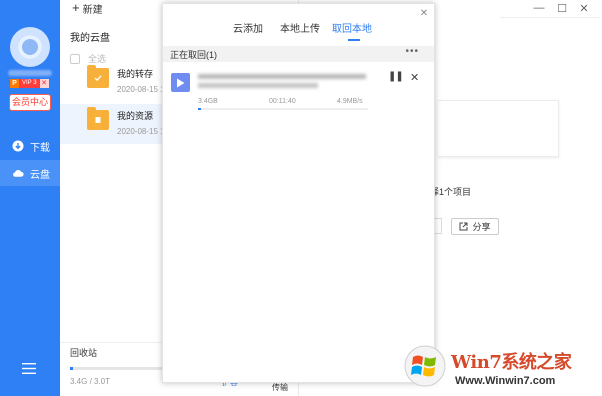 Image resolution: width=602 pixels, height=396 pixels. I want to click on vip-p-badge: P, so click(14, 83).